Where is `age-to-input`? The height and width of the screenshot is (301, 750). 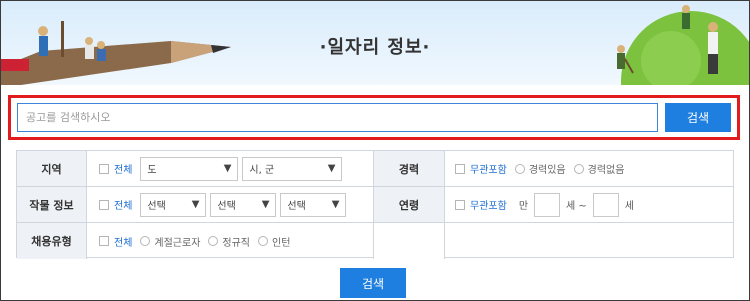
age-to-input is located at coordinates (605, 204).